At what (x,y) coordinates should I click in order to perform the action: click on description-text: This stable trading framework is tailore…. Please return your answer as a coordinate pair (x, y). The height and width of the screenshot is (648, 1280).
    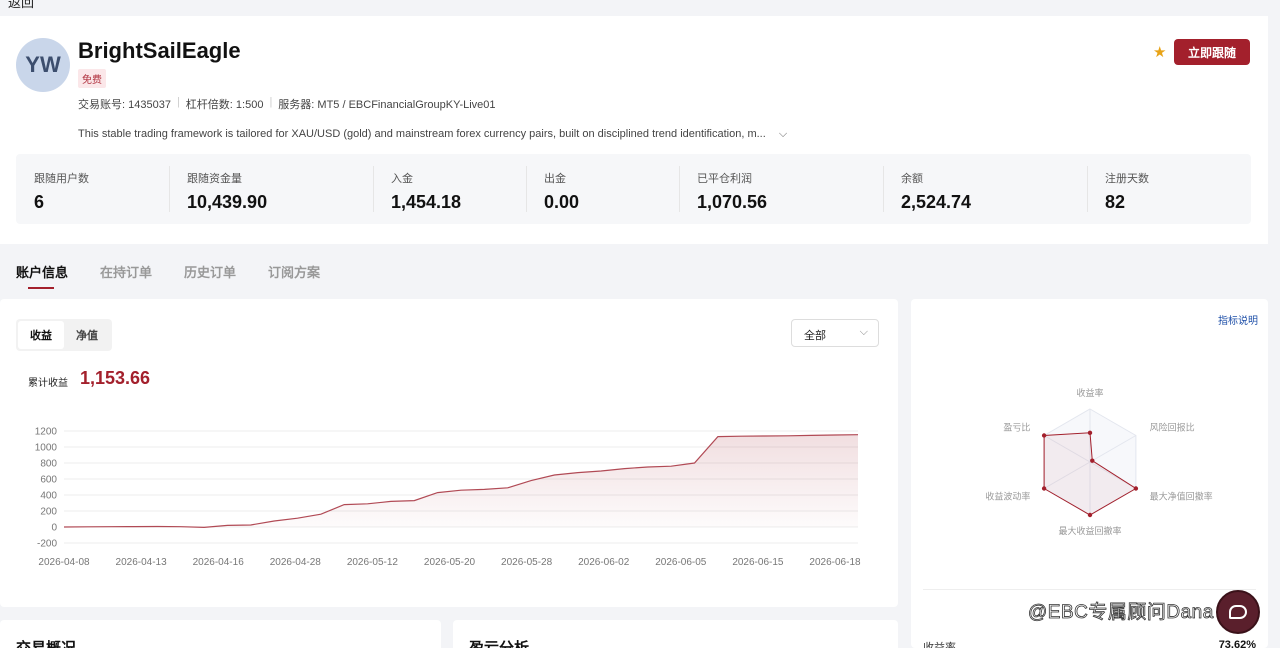
    Looking at the image, I should click on (422, 134).